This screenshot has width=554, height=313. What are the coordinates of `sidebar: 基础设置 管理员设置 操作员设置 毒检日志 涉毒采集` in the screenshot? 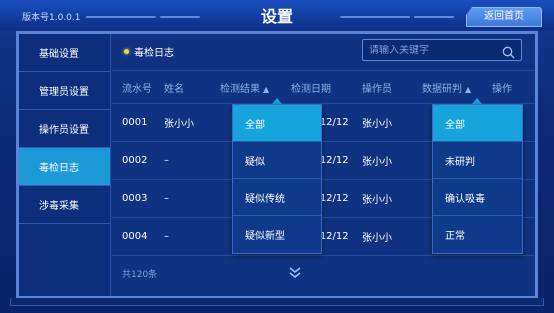 It's located at (65, 165).